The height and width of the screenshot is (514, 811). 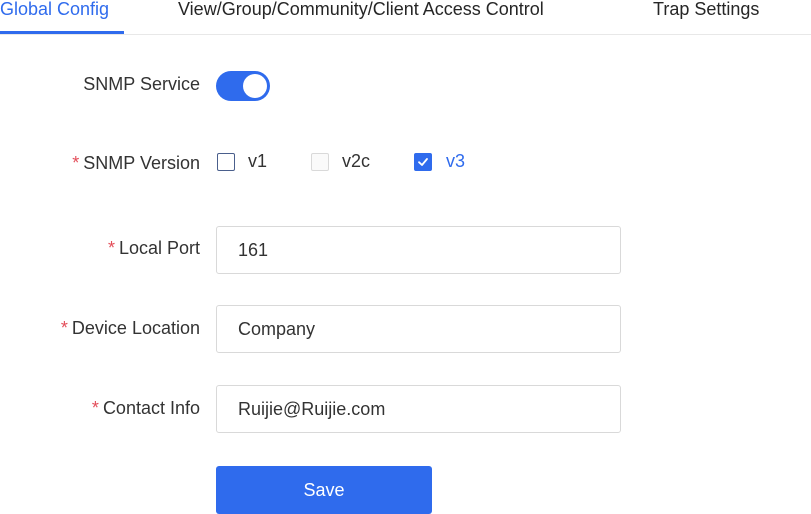 What do you see at coordinates (130, 328) in the screenshot?
I see `device-location-label: * Device Location` at bounding box center [130, 328].